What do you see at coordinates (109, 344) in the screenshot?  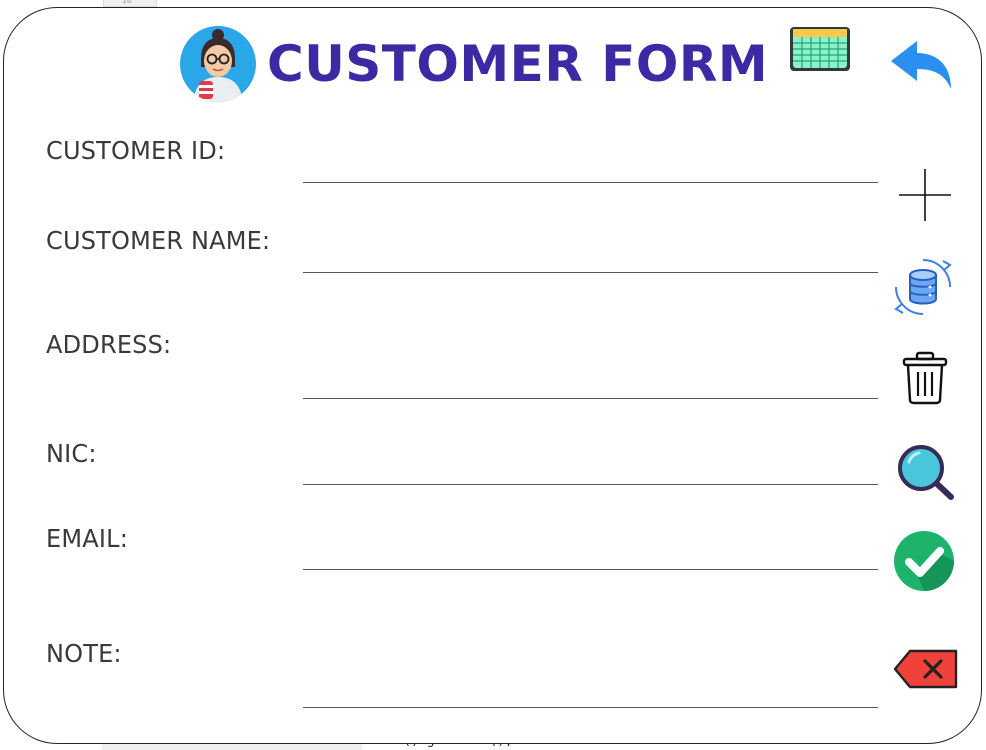 I see `address-label: ADDRESS:` at bounding box center [109, 344].